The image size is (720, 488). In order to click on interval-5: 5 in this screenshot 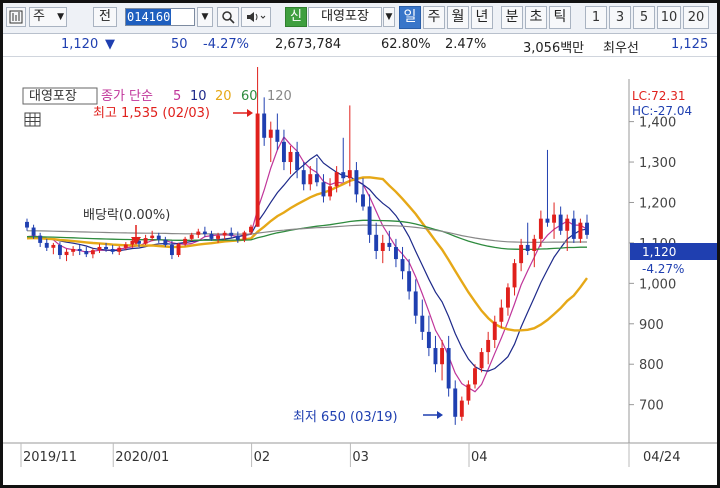, I will do `click(644, 17)`.